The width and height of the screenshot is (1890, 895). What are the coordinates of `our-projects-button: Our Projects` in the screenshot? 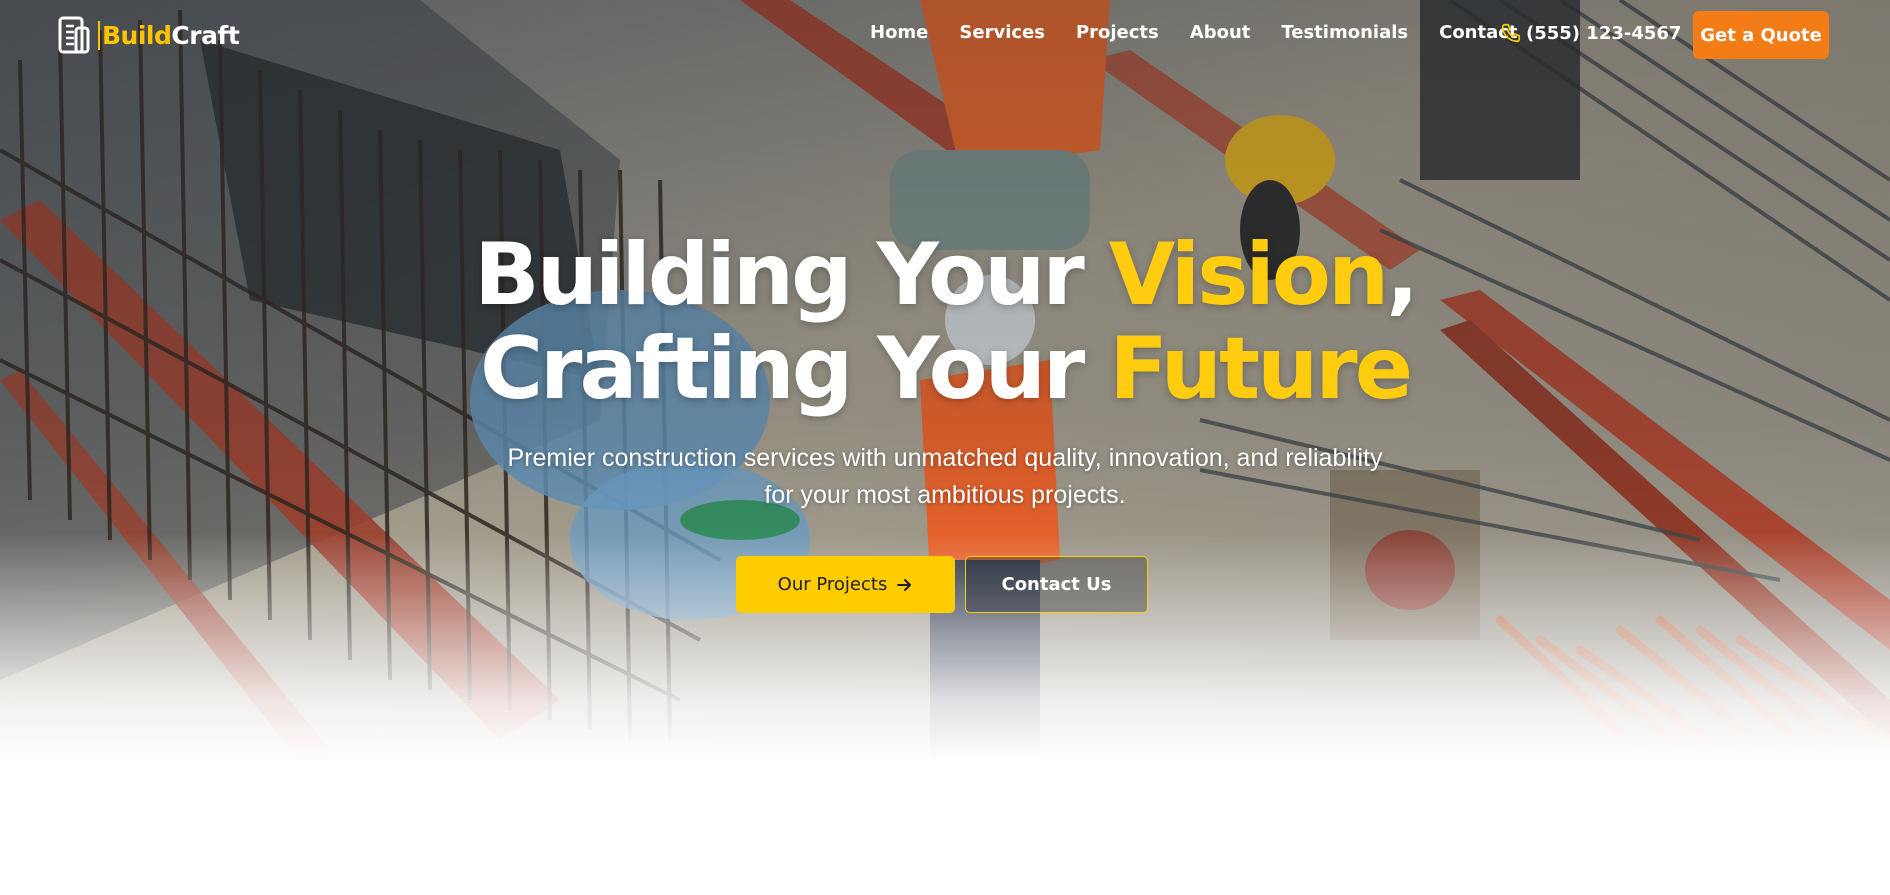 It's located at (845, 584).